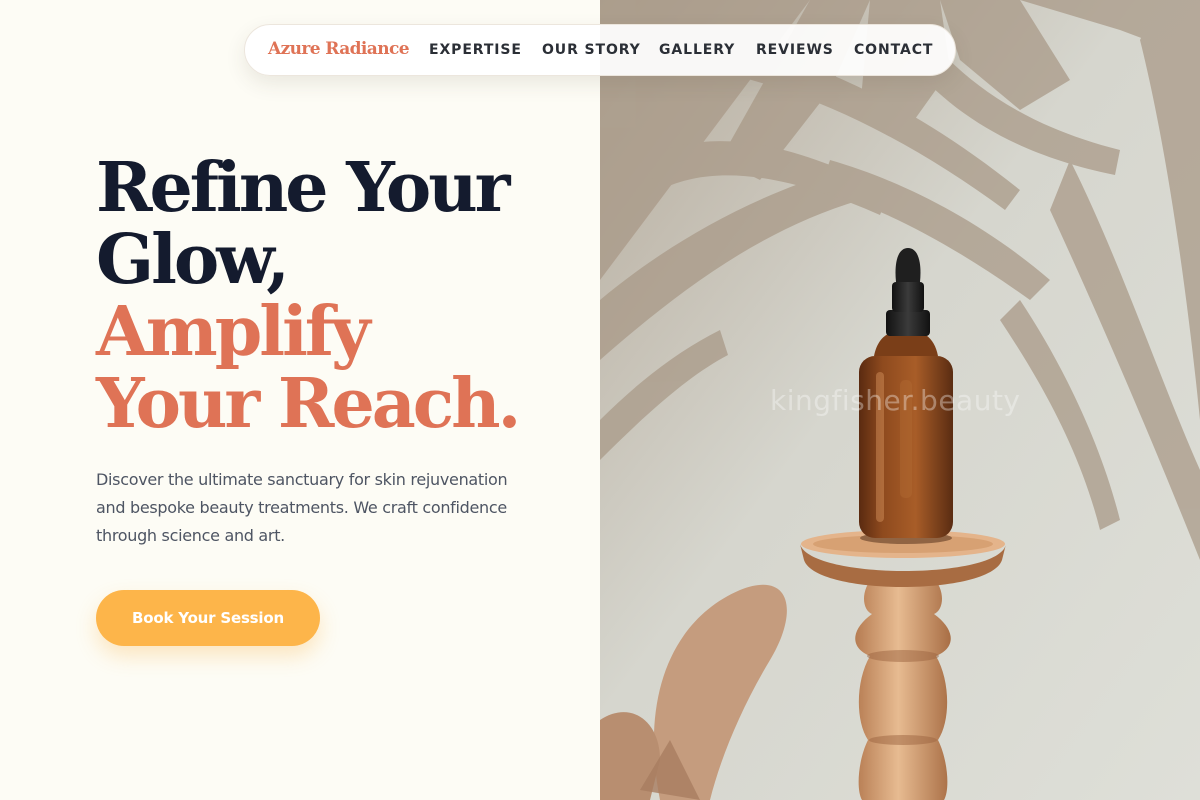 The width and height of the screenshot is (1200, 800). I want to click on headline-line-3: Amplify, so click(233, 332).